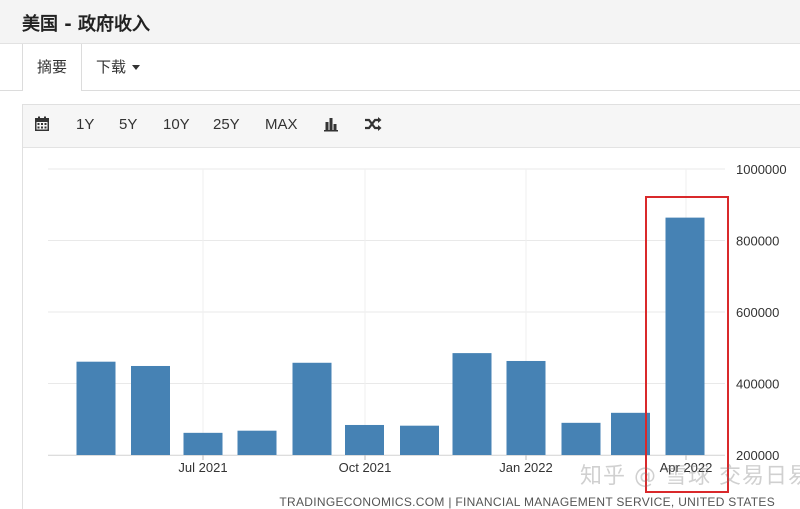  Describe the element at coordinates (202, 467) in the screenshot. I see `x-tick-label: Jul 2021` at that location.